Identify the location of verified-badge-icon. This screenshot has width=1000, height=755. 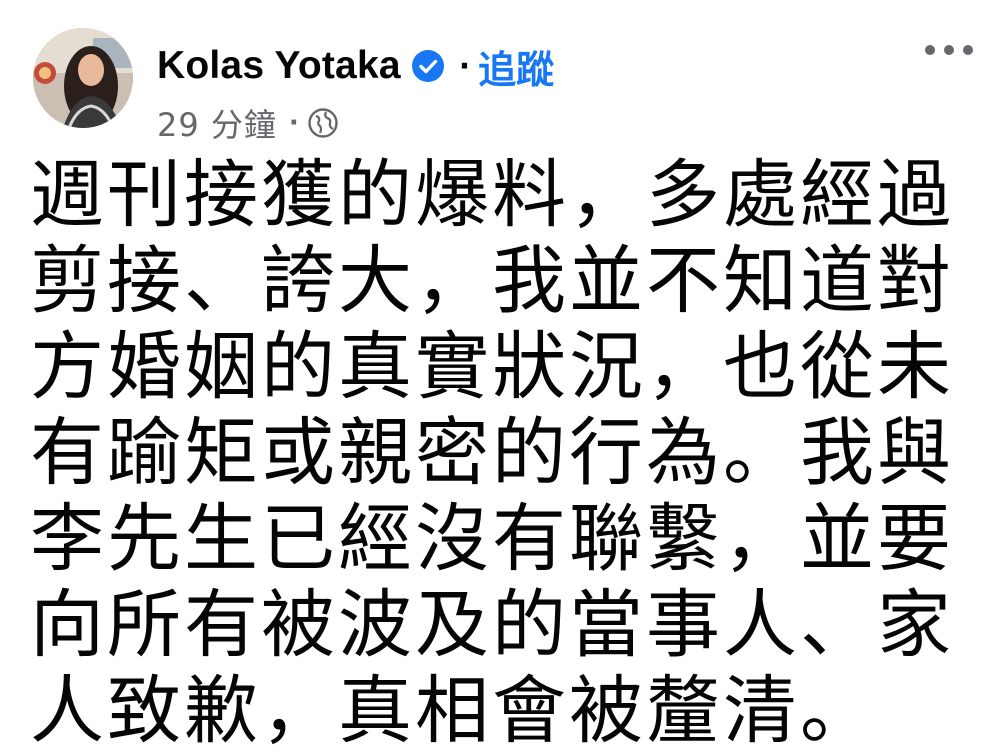
(428, 66).